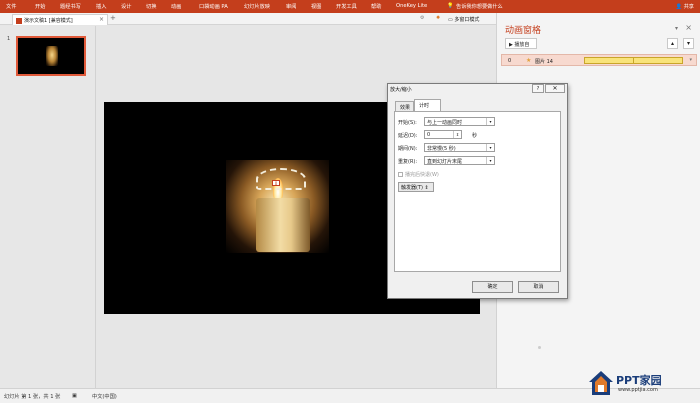 This screenshot has height=403, width=700. I want to click on lightbulb-icon: 💡, so click(450, 6).